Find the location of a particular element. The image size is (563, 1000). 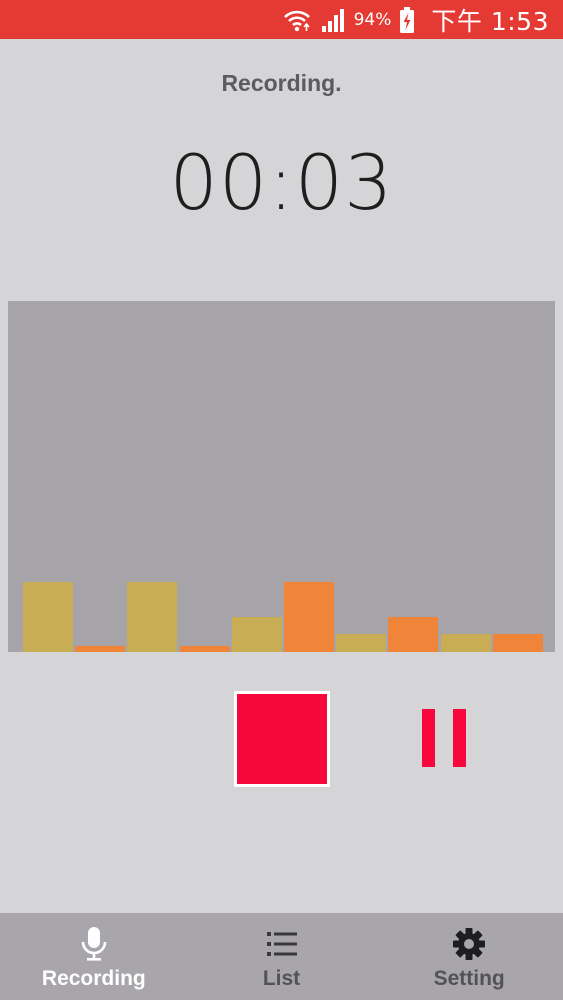

nav-item-list: List is located at coordinates (282, 956).